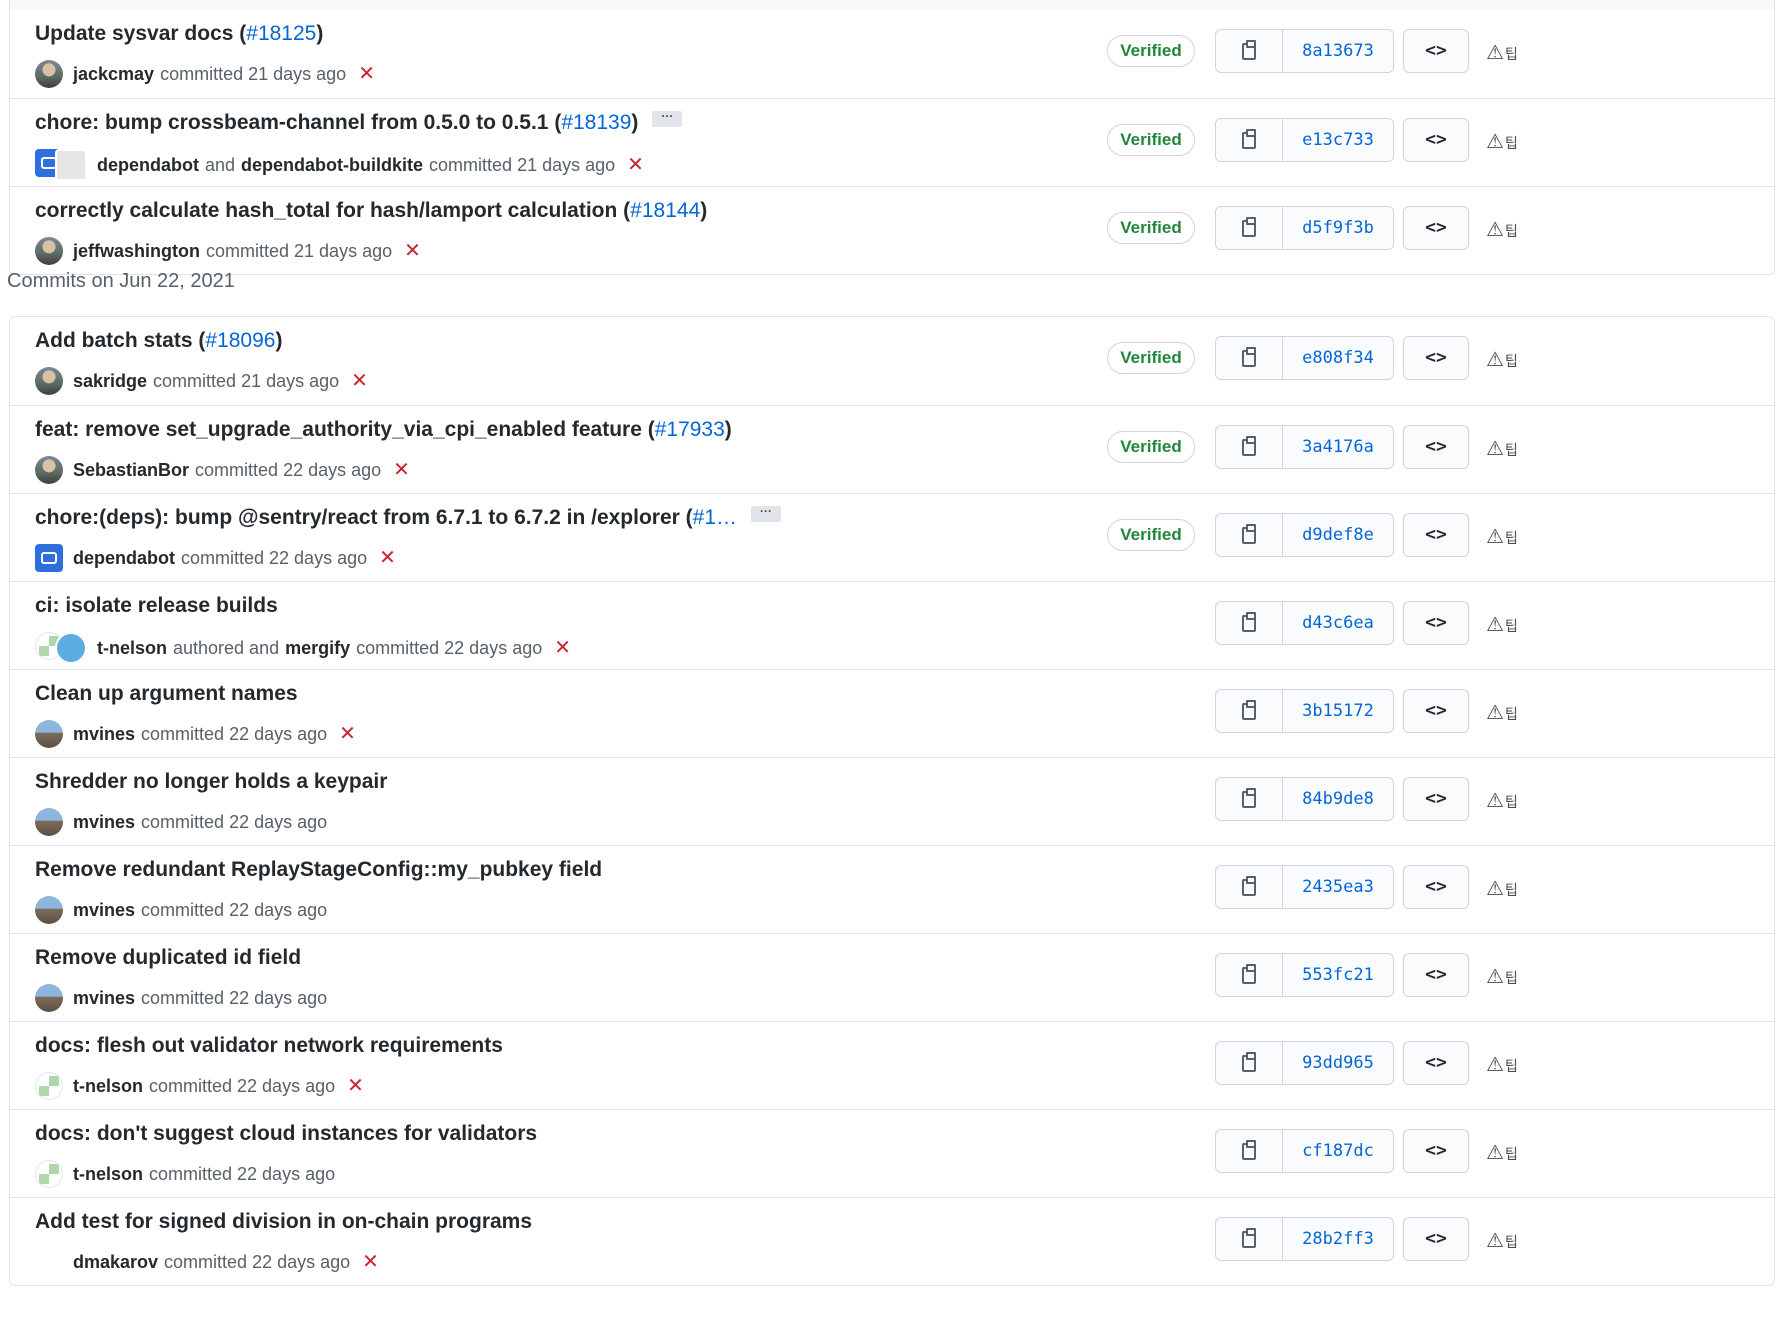 The width and height of the screenshot is (1784, 1342). Describe the element at coordinates (281, 33) in the screenshot. I see `pull-request-link: #18125` at that location.